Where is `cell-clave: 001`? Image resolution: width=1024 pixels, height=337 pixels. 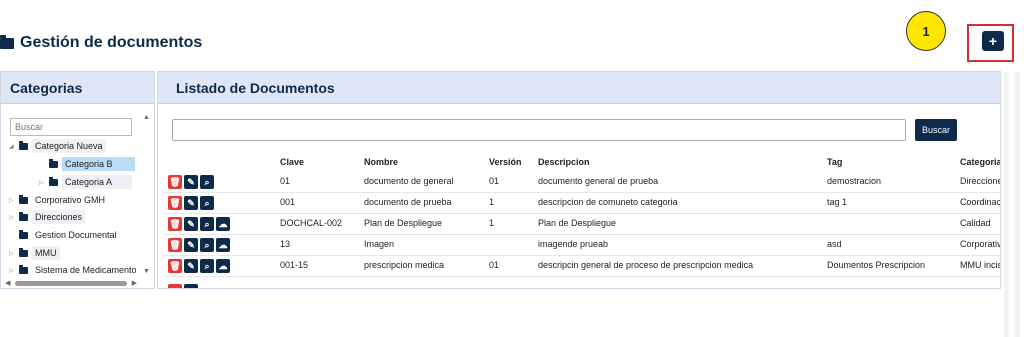
cell-clave: 001 is located at coordinates (288, 202).